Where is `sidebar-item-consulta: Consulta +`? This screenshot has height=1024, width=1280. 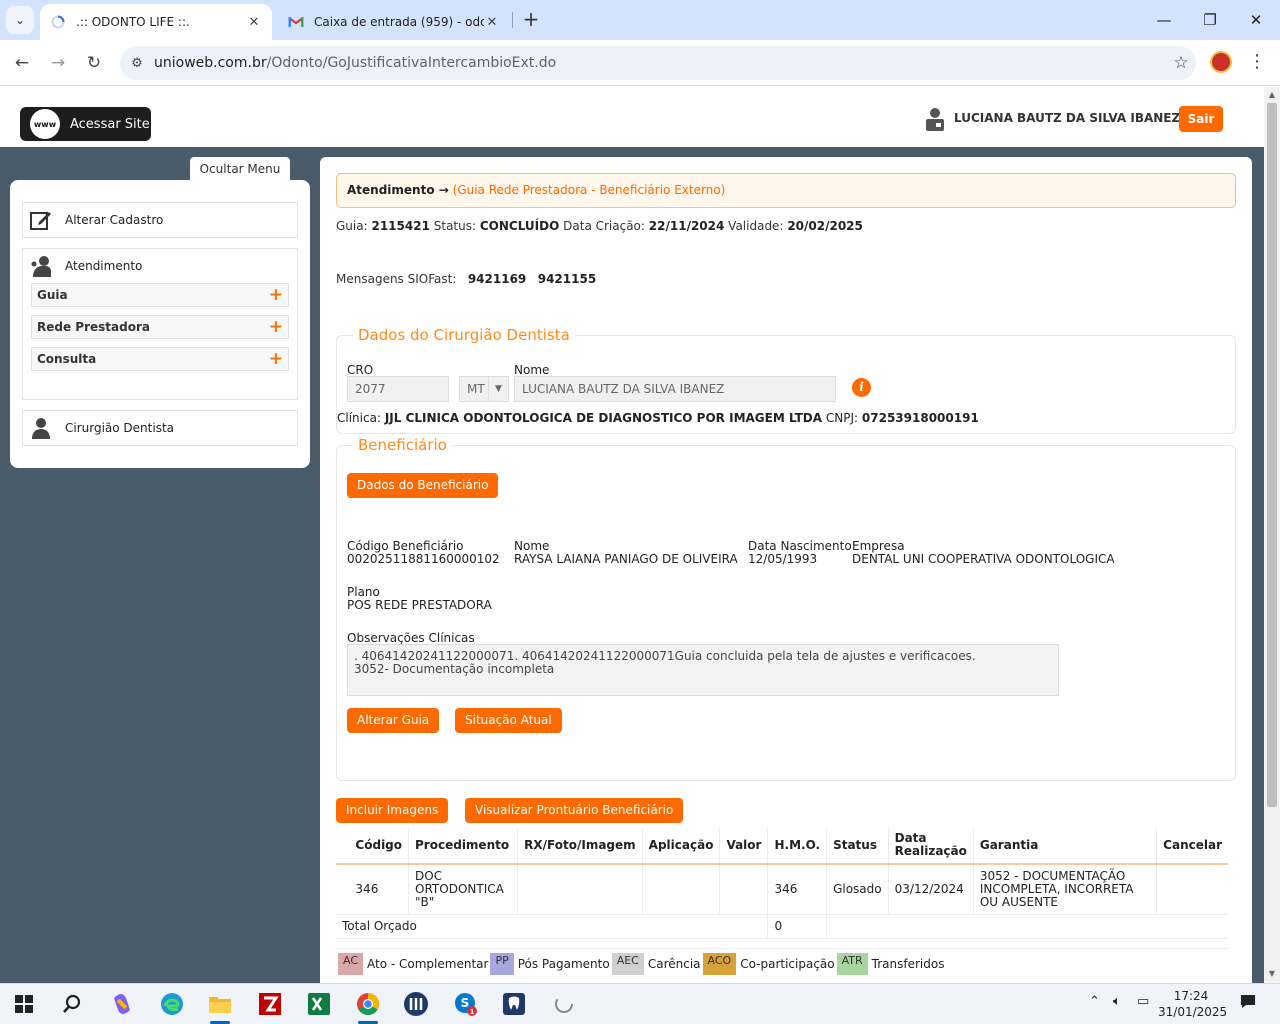
sidebar-item-consulta: Consulta + is located at coordinates (160, 359).